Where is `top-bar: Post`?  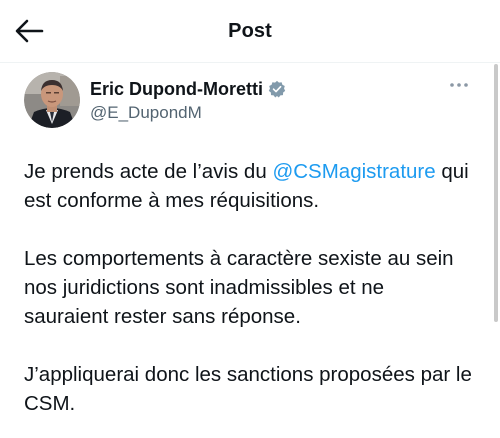
top-bar: Post is located at coordinates (250, 31).